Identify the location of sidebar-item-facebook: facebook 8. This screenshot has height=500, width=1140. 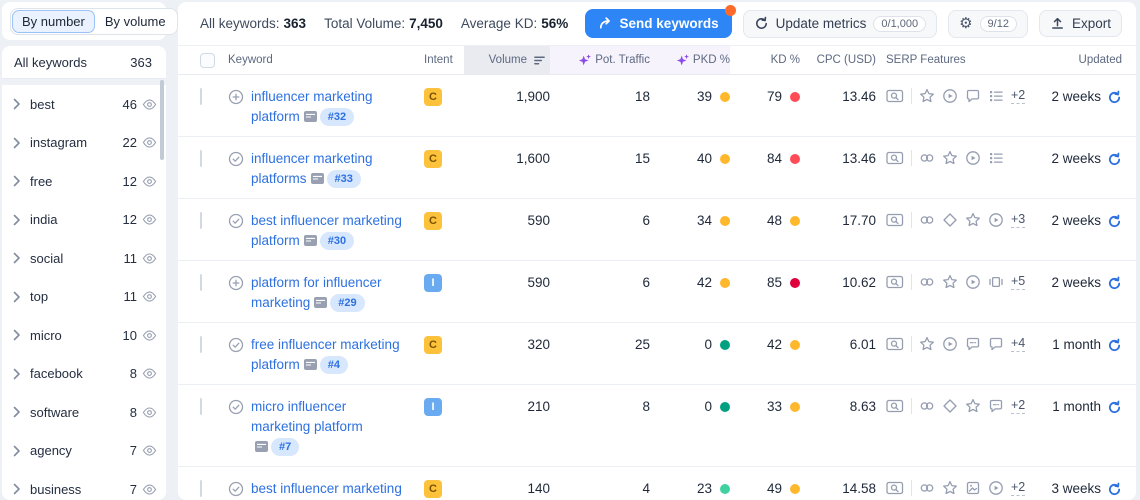
(84, 374).